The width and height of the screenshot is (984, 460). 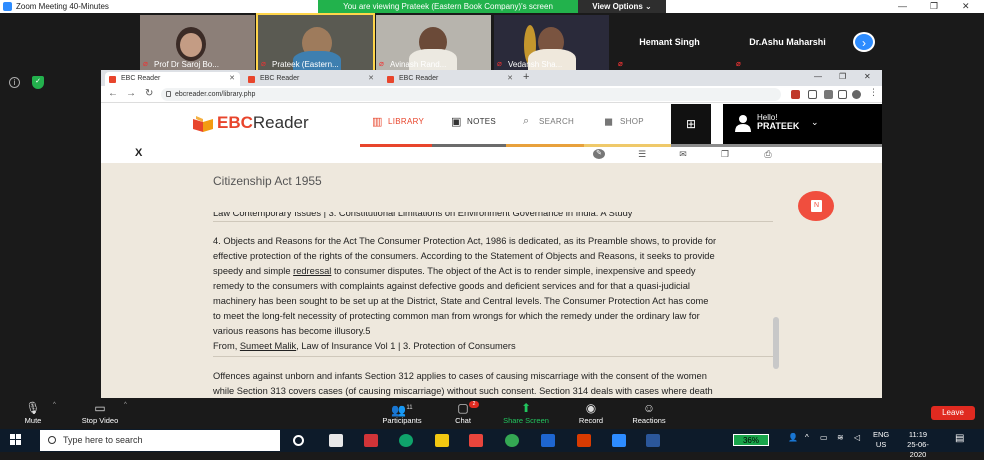 What do you see at coordinates (263, 123) in the screenshot?
I see `ebc-logo-text: EBCReader` at bounding box center [263, 123].